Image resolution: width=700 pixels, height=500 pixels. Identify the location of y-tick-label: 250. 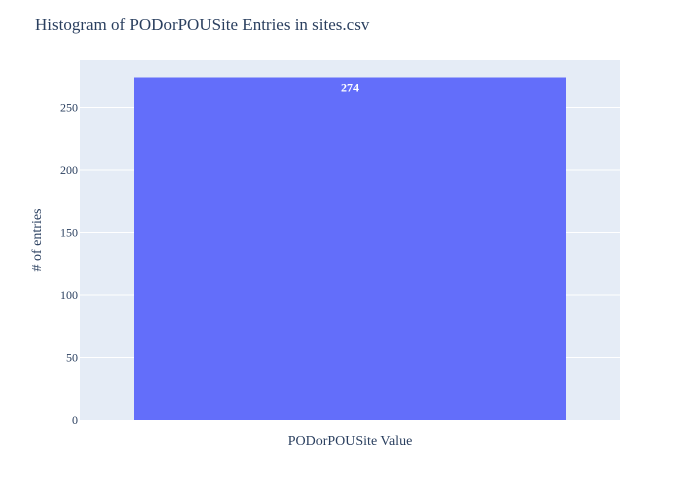
(69, 108).